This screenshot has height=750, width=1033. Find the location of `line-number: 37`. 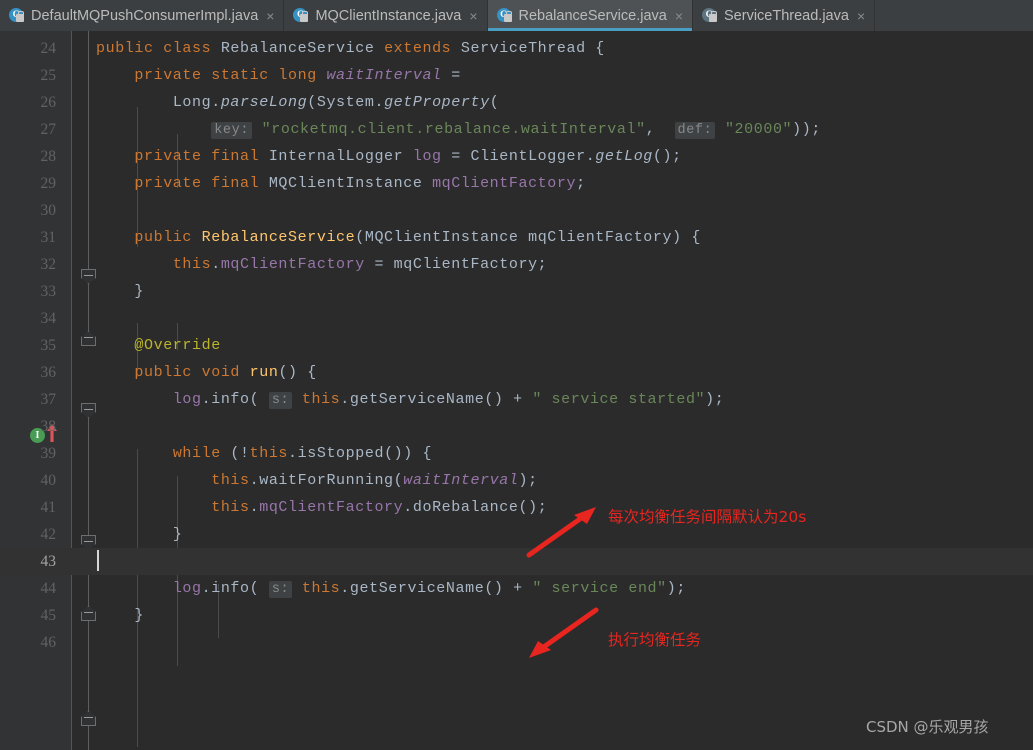

line-number: 37 is located at coordinates (48, 399).